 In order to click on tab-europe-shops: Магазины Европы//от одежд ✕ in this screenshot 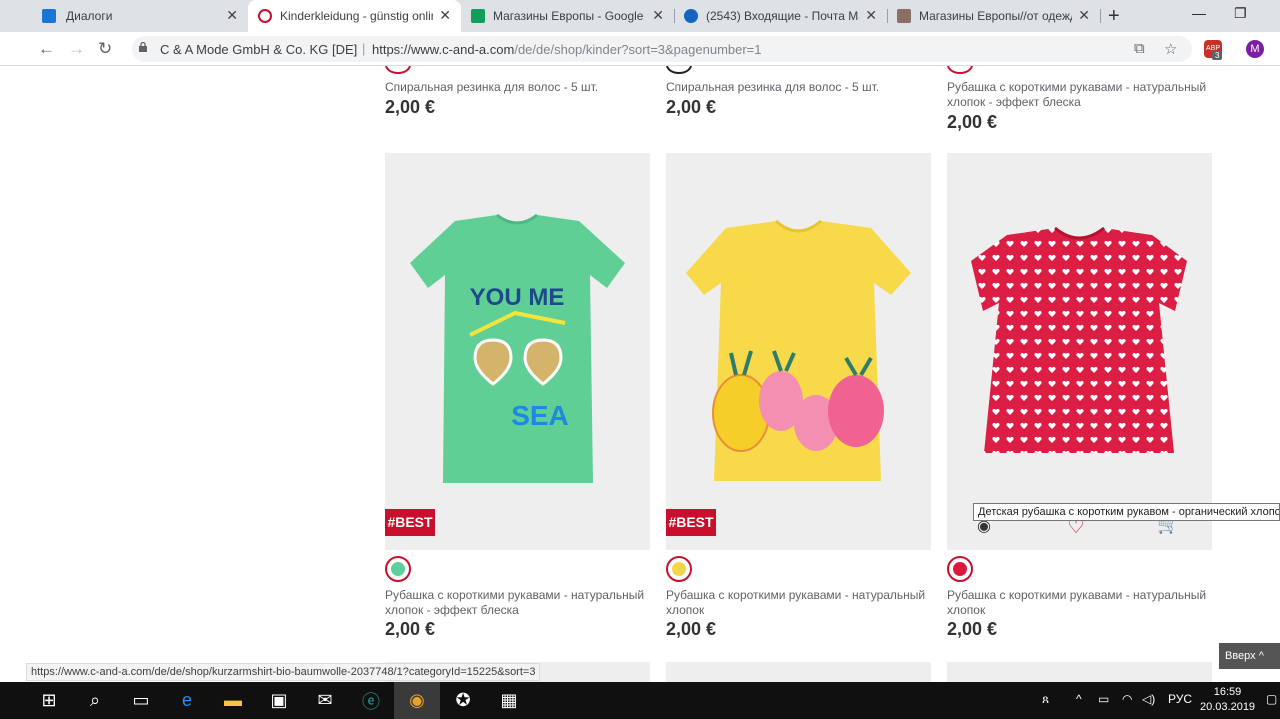, I will do `click(993, 16)`.